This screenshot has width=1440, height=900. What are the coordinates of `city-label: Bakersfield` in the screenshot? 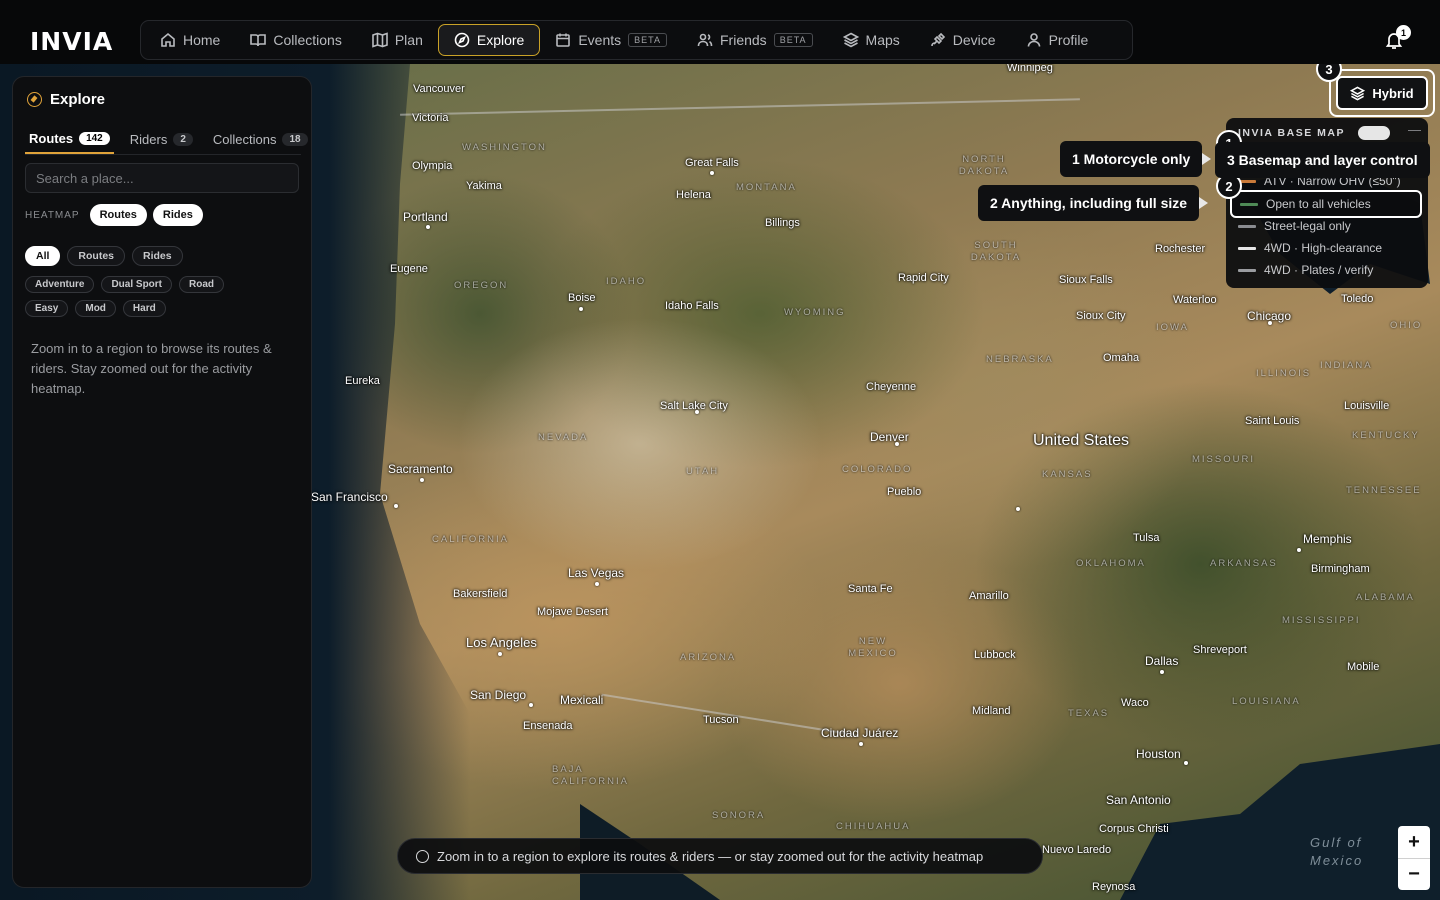 It's located at (480, 594).